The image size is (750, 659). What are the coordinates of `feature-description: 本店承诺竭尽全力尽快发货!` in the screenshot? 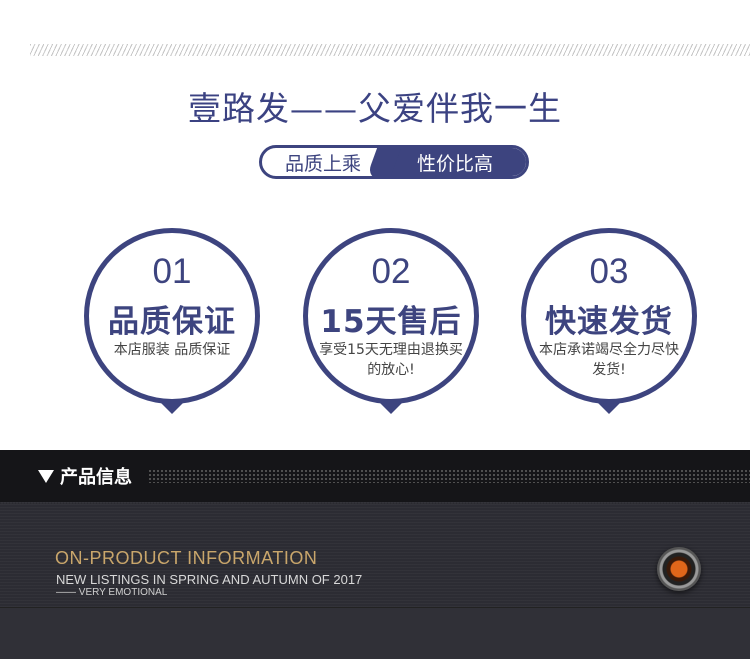 It's located at (609, 360).